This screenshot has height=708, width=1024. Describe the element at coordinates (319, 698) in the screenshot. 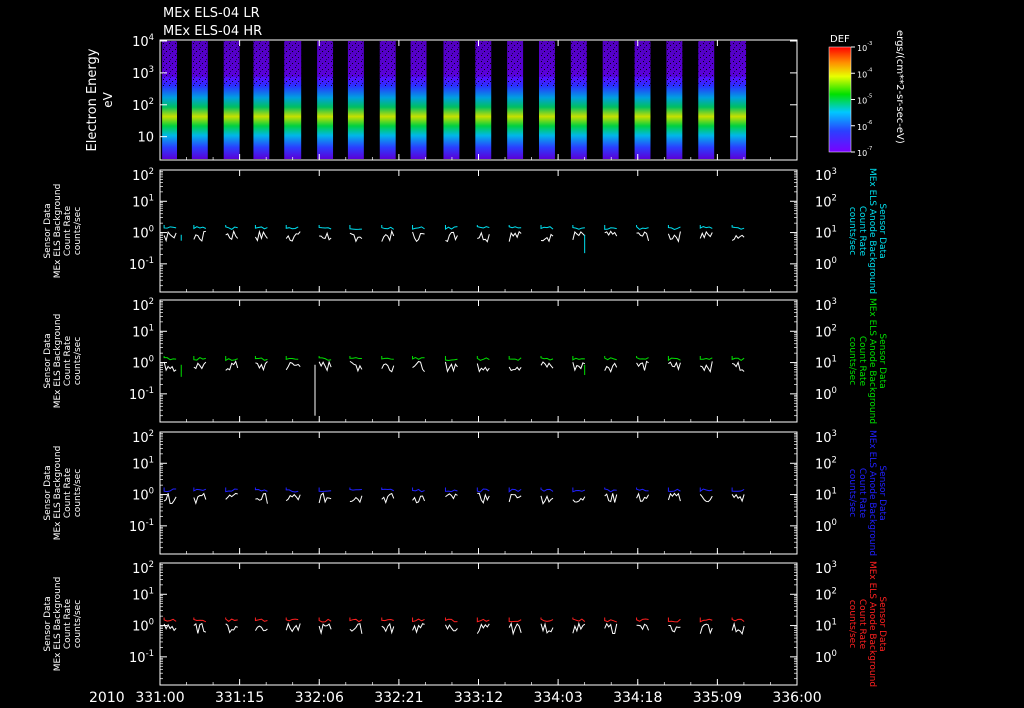

I see `x-tick-label: 332:06` at that location.